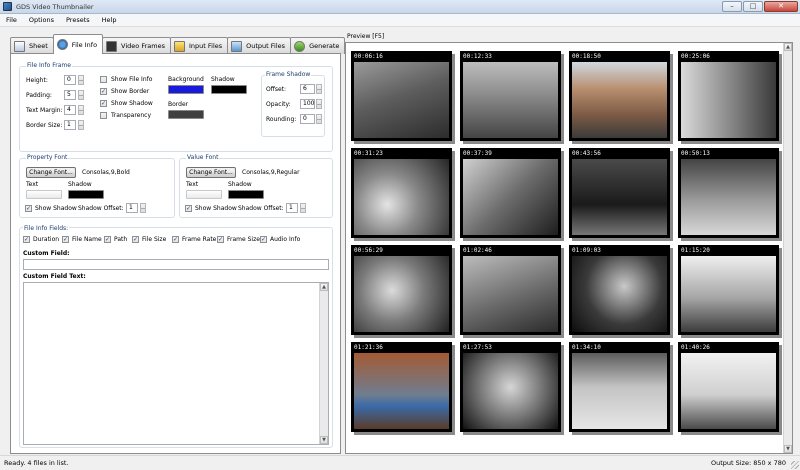  What do you see at coordinates (175, 239) in the screenshot?
I see `field-frame-rate-checkbox: ✓` at bounding box center [175, 239].